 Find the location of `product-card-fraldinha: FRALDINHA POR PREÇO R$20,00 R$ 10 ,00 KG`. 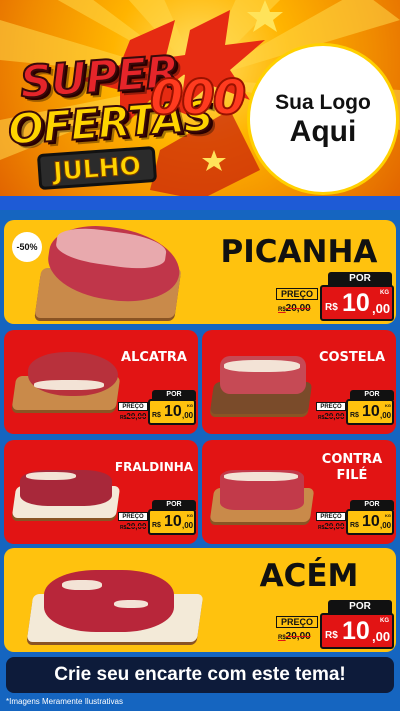

product-card-fraldinha: FRALDINHA POR PREÇO R$20,00 R$ 10 ,00 KG is located at coordinates (101, 492).